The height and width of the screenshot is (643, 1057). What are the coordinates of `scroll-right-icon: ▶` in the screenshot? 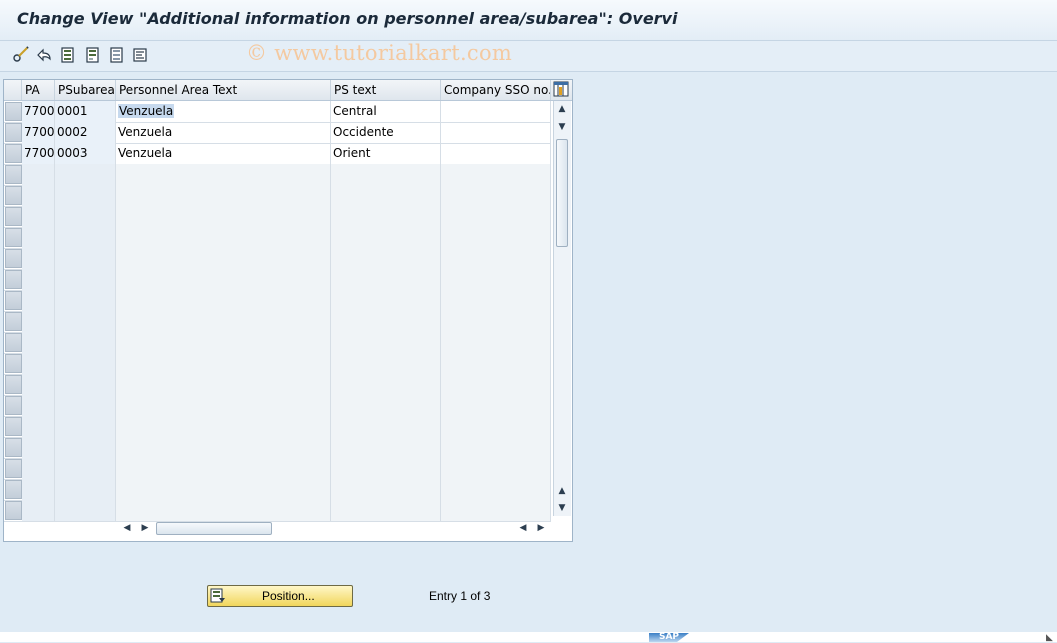 It's located at (145, 528).